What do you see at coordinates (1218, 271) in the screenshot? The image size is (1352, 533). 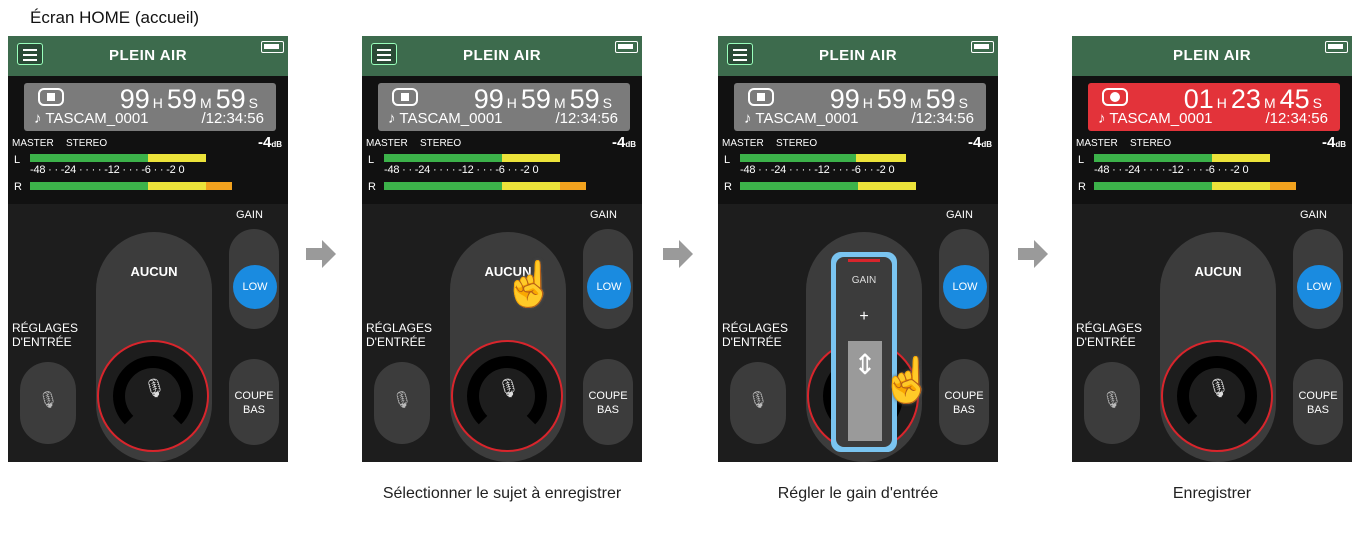 I see `subject-label: AUCUN` at bounding box center [1218, 271].